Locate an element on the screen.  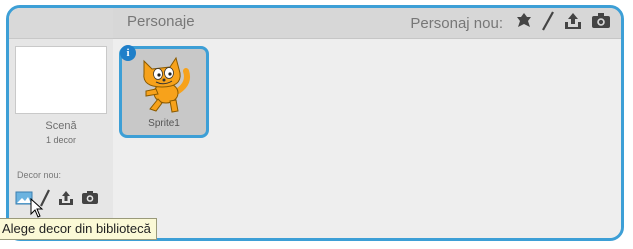
mouse-cursor-icon is located at coordinates (37, 208).